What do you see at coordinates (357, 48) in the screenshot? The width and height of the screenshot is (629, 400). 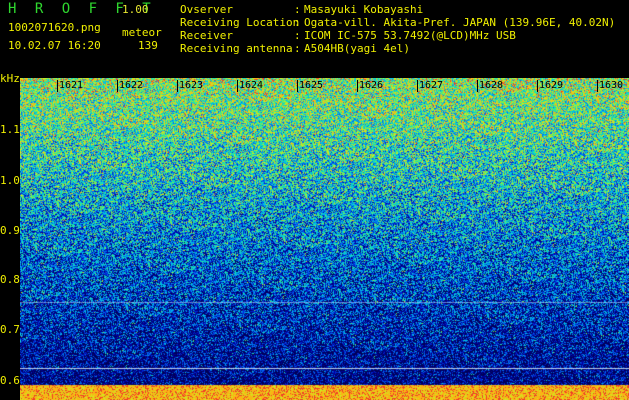 I see `info-value-antenna: A504HB(yagi 4el)` at bounding box center [357, 48].